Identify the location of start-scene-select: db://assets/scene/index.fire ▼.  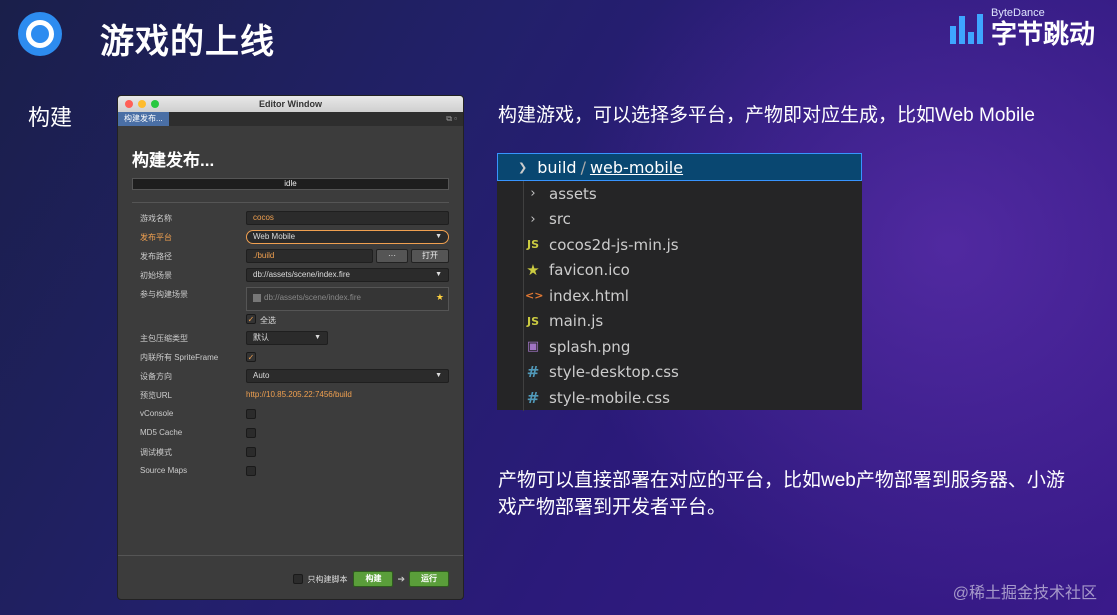
(347, 275).